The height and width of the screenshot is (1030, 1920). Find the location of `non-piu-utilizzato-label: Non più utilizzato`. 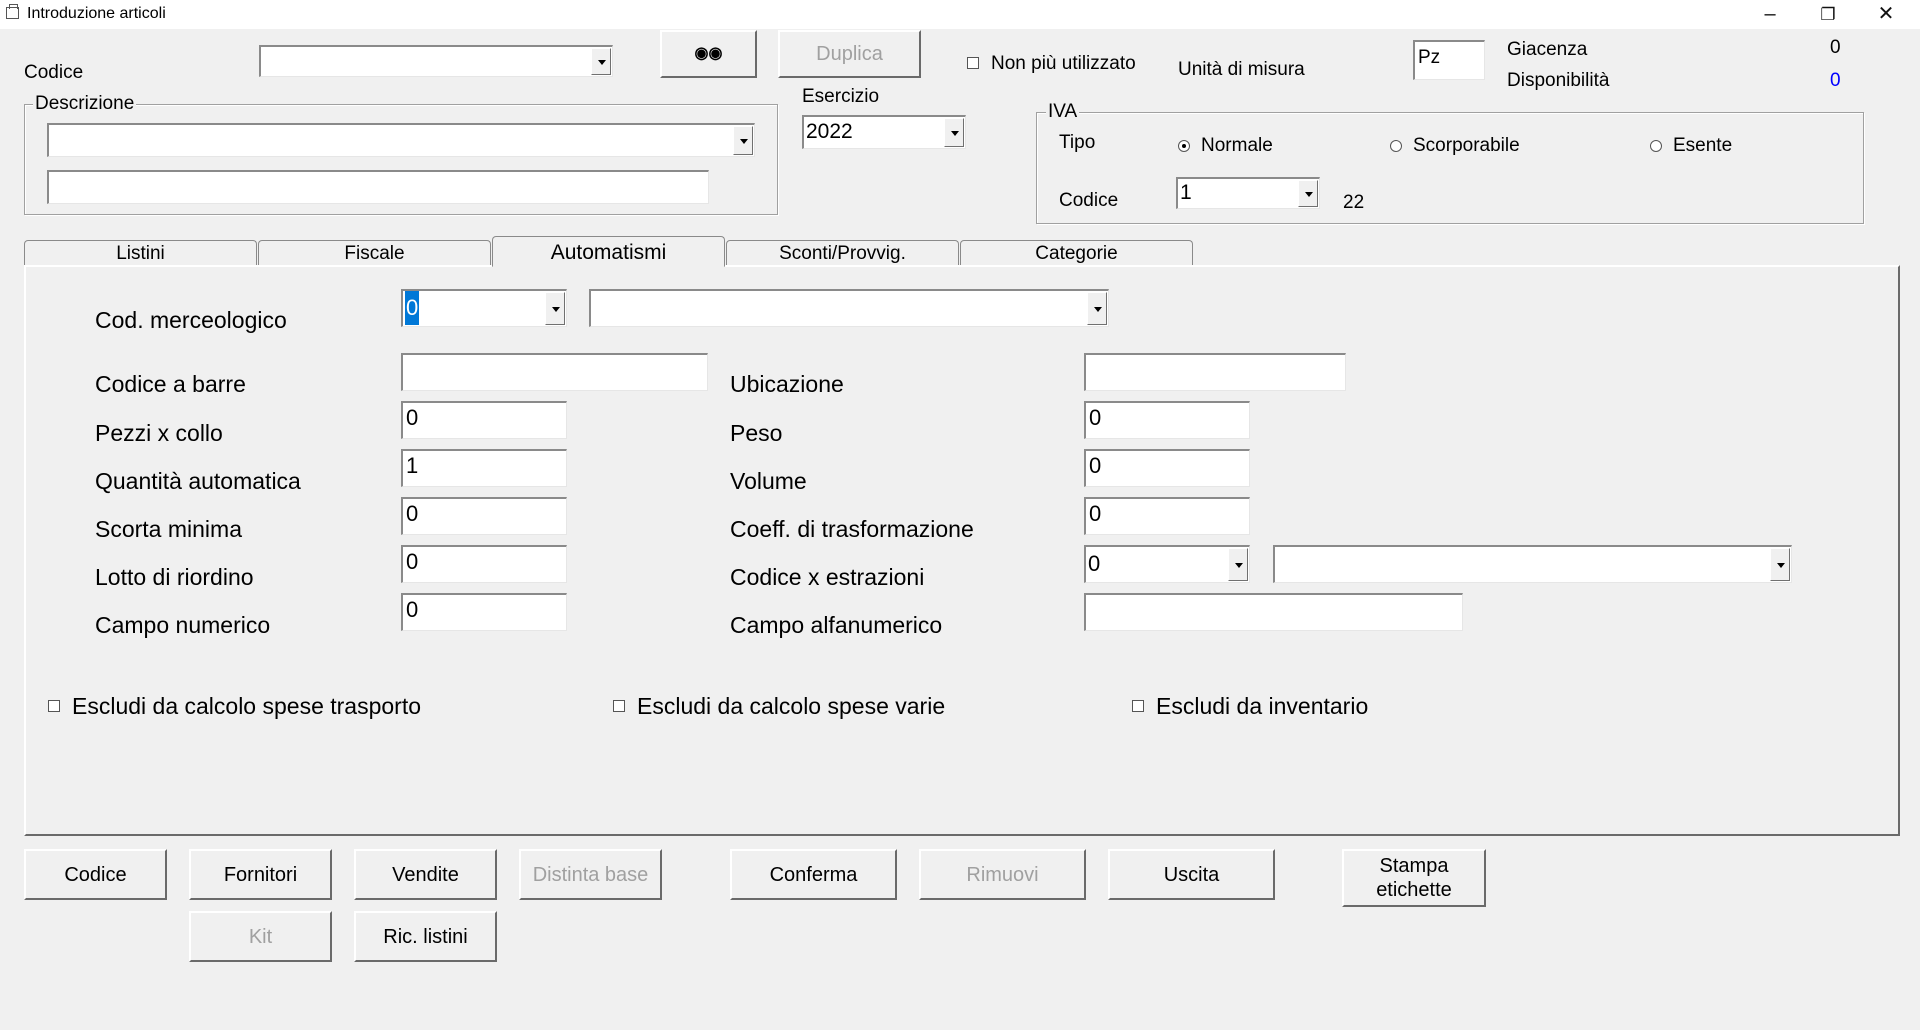

non-piu-utilizzato-label: Non più utilizzato is located at coordinates (1063, 63).